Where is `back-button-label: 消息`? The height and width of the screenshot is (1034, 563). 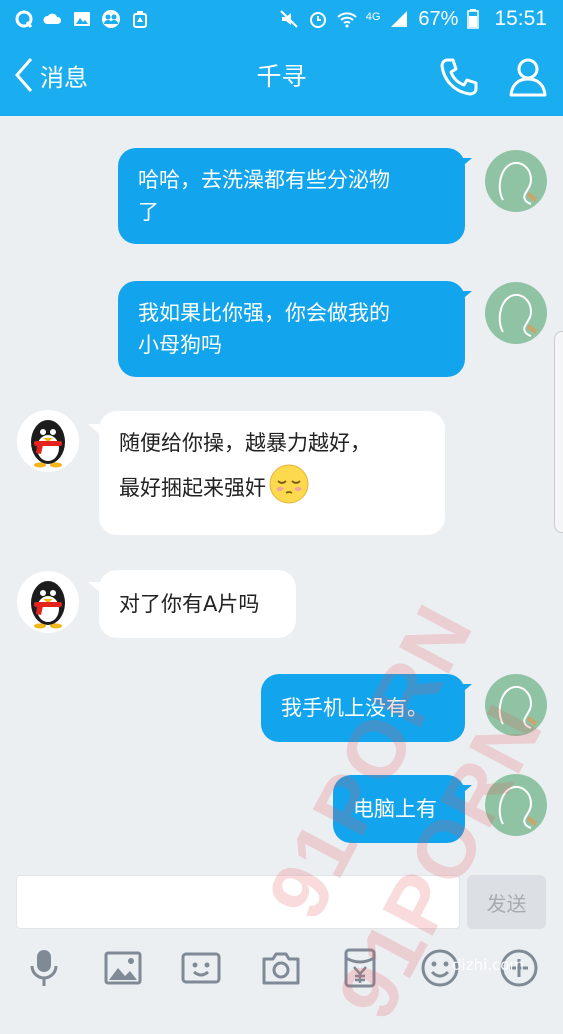 back-button-label: 消息 is located at coordinates (64, 77).